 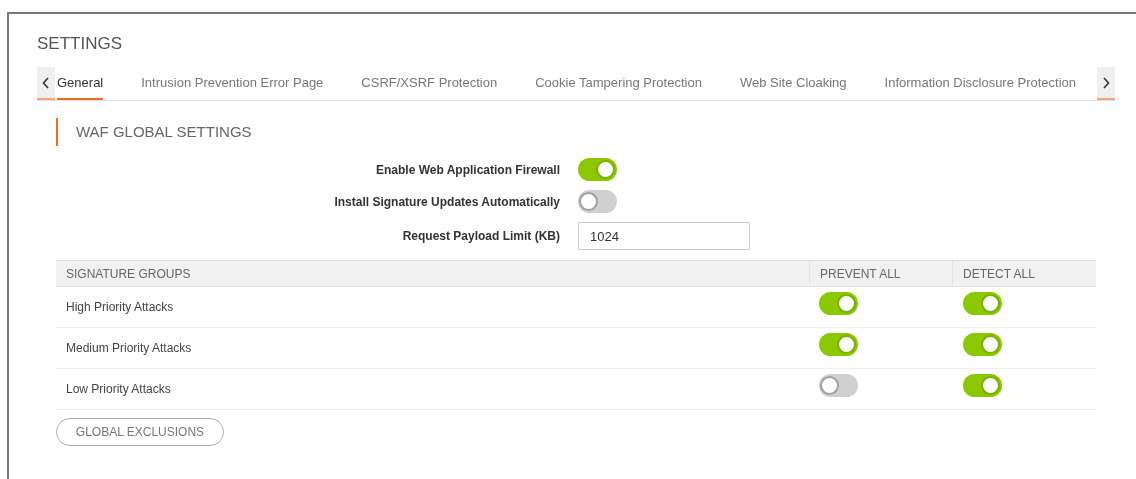 I want to click on tab: Cookie Tampering Protection, so click(x=618, y=83).